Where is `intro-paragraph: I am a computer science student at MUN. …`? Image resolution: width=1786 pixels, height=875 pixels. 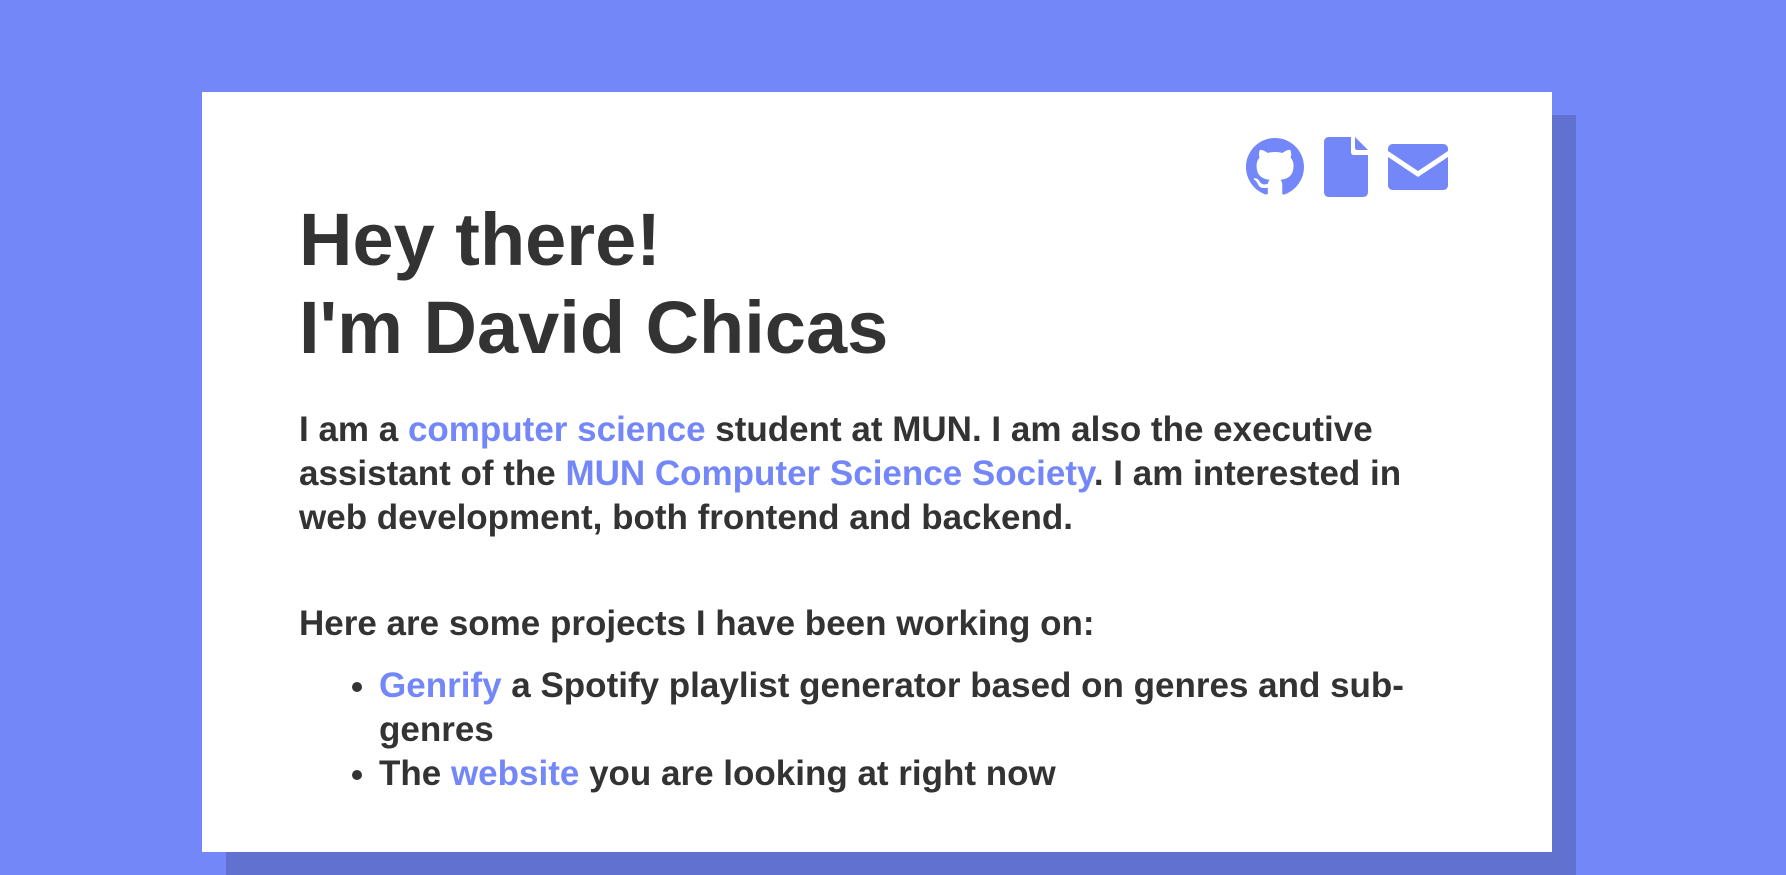
intro-paragraph: I am a computer science student at MUN. … is located at coordinates (879, 474).